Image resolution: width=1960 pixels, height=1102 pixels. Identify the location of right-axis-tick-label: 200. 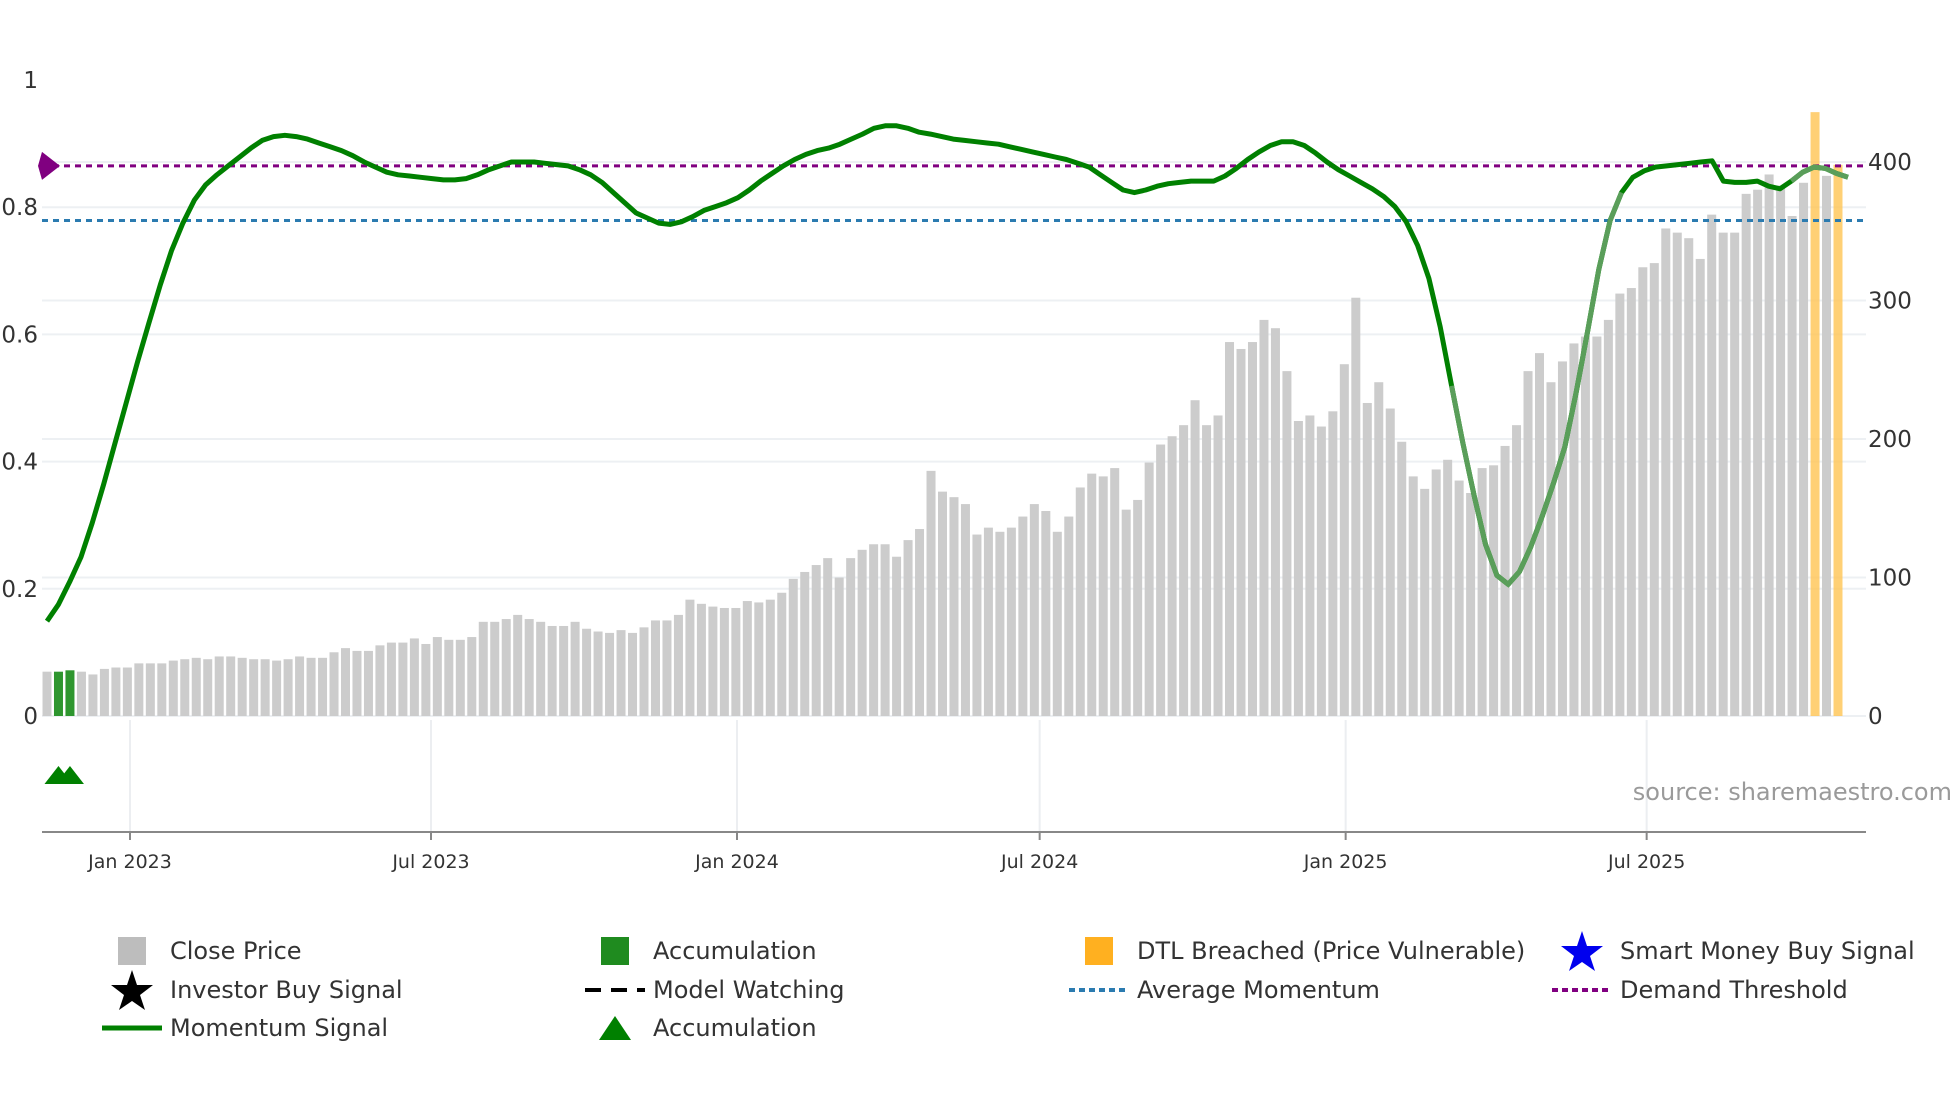
(1890, 440).